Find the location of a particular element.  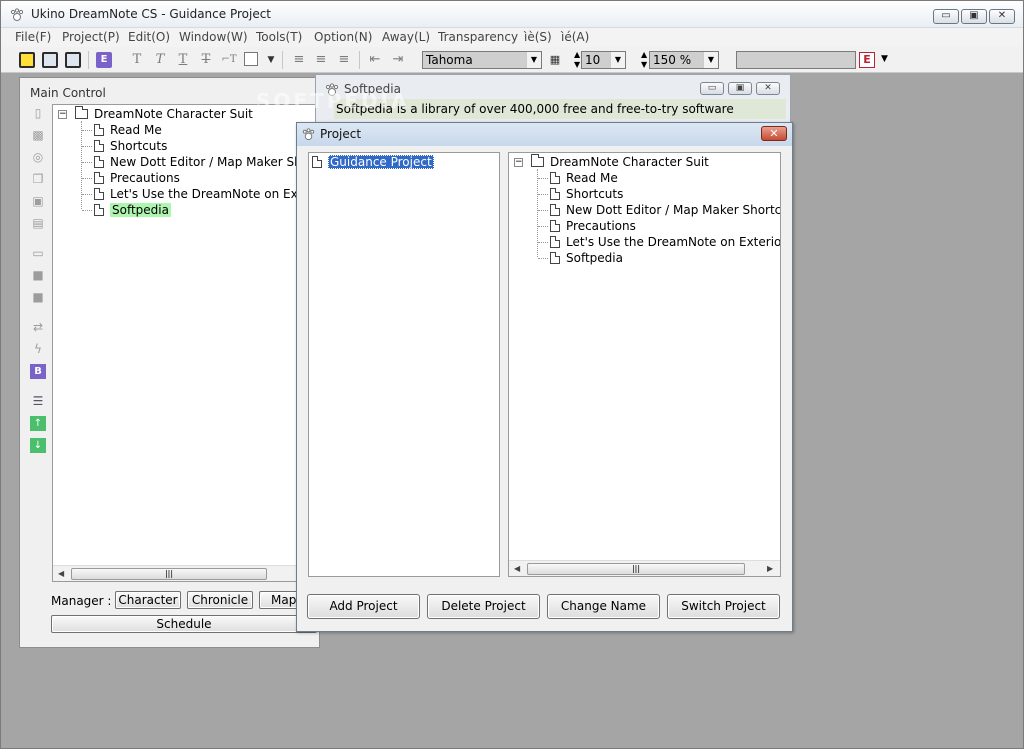

folder-filled-icon: ■ is located at coordinates (38, 297).